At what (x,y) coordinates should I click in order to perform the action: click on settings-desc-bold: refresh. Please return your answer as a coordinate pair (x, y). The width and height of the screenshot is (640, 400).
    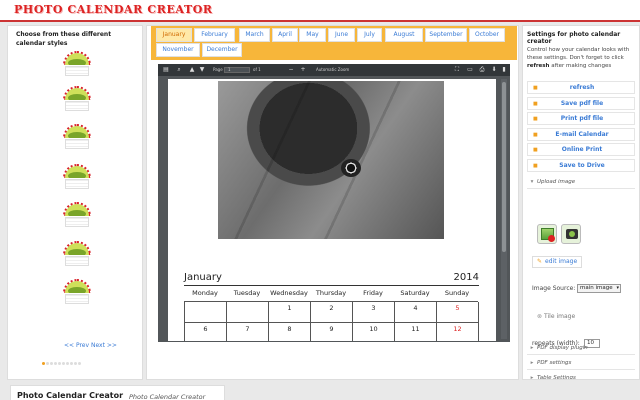
    Looking at the image, I should click on (538, 66).